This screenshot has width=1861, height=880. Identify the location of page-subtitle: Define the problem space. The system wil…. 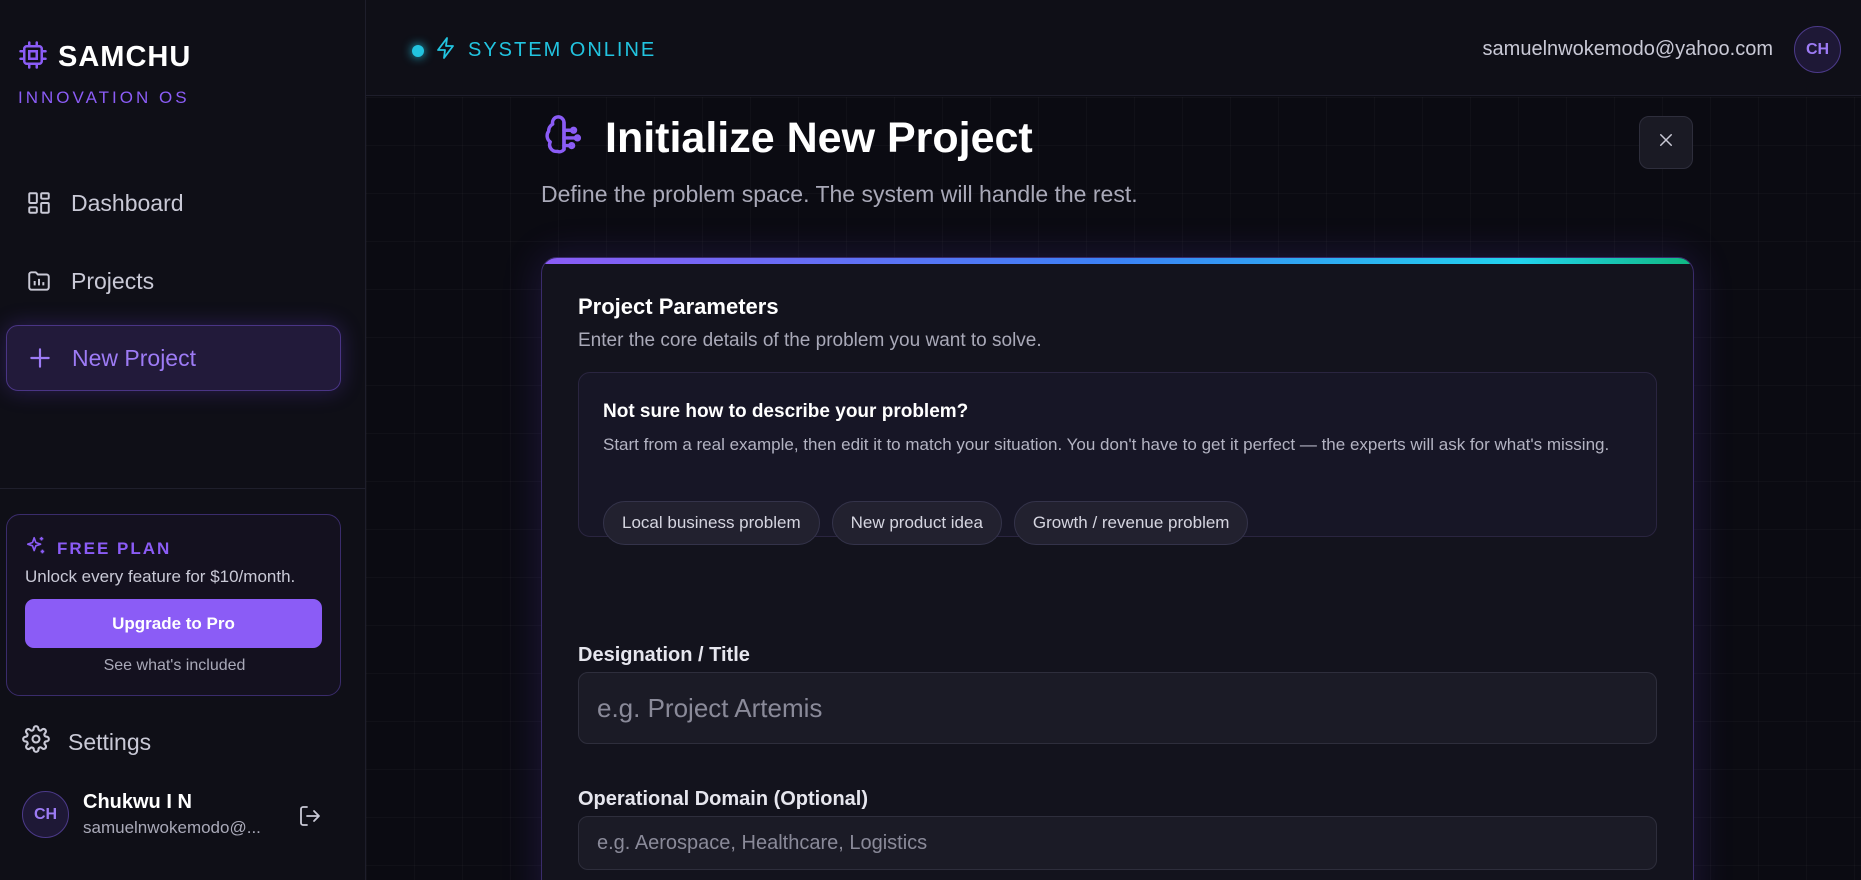
(839, 194).